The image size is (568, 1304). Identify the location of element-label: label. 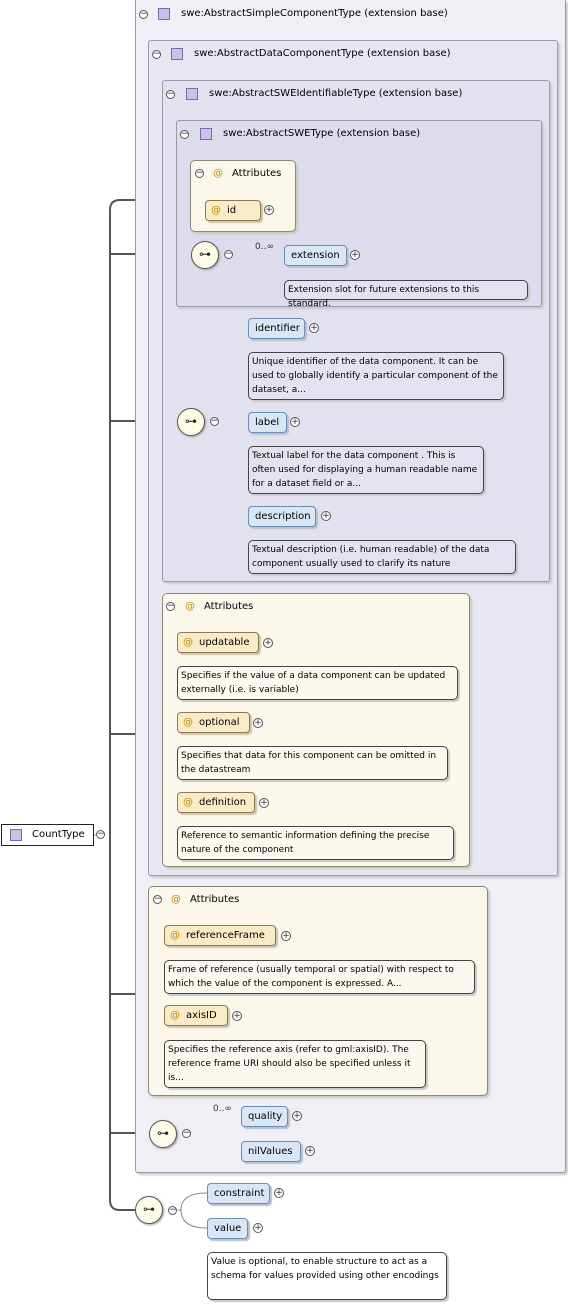
(267, 422).